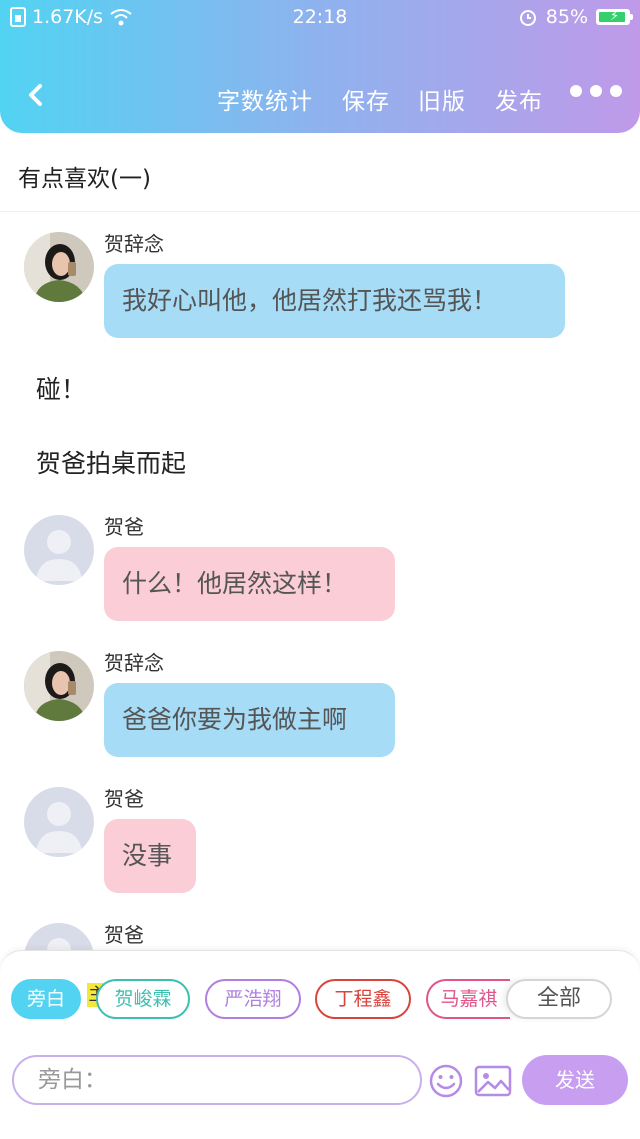 Image resolution: width=640 pixels, height=1139 pixels. Describe the element at coordinates (566, 17) in the screenshot. I see `battery-percent: 85%` at that location.